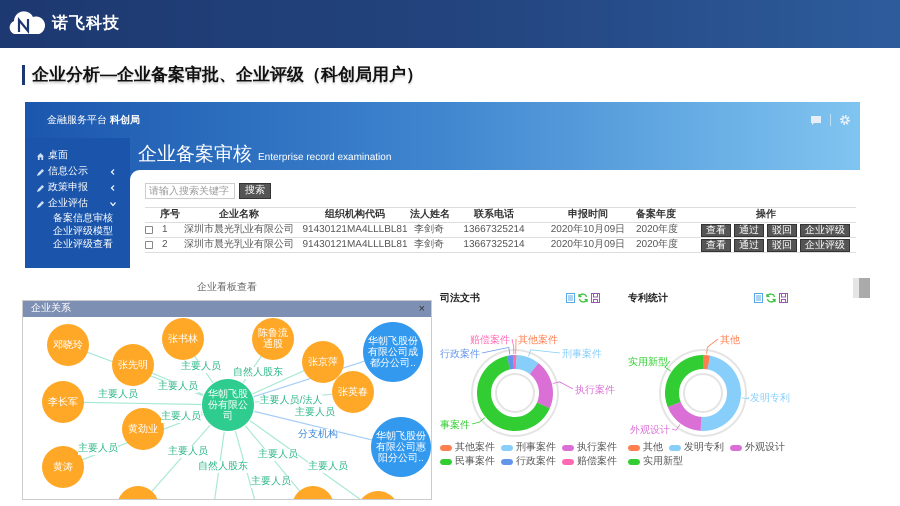 Image resolution: width=900 pixels, height=506 pixels. I want to click on company-node: 华朝飞股份有限公司惠阳分公司.., so click(401, 447).